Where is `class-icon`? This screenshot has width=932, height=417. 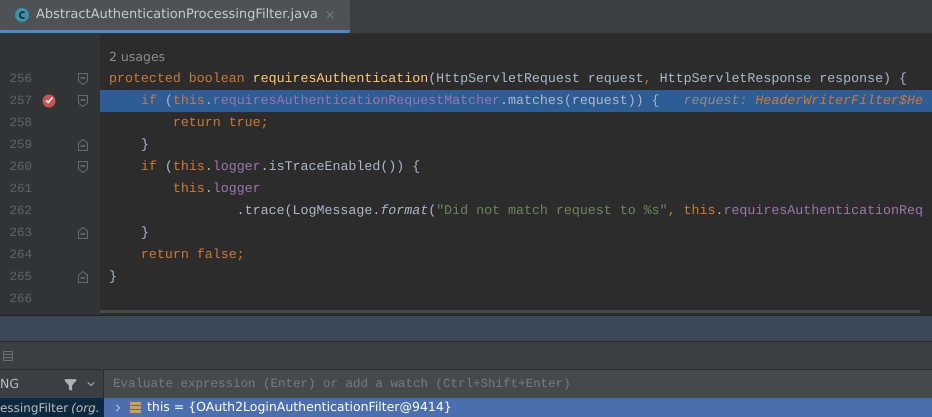 class-icon is located at coordinates (22, 14).